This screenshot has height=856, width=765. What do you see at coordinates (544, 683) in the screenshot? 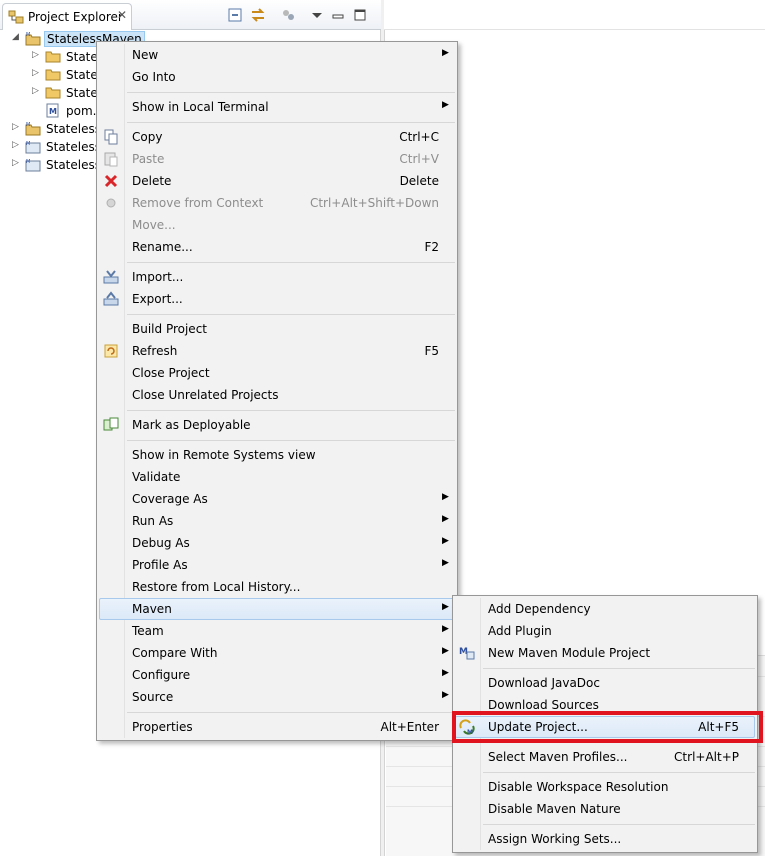
I see `menu-label: Download JavaDoc` at bounding box center [544, 683].